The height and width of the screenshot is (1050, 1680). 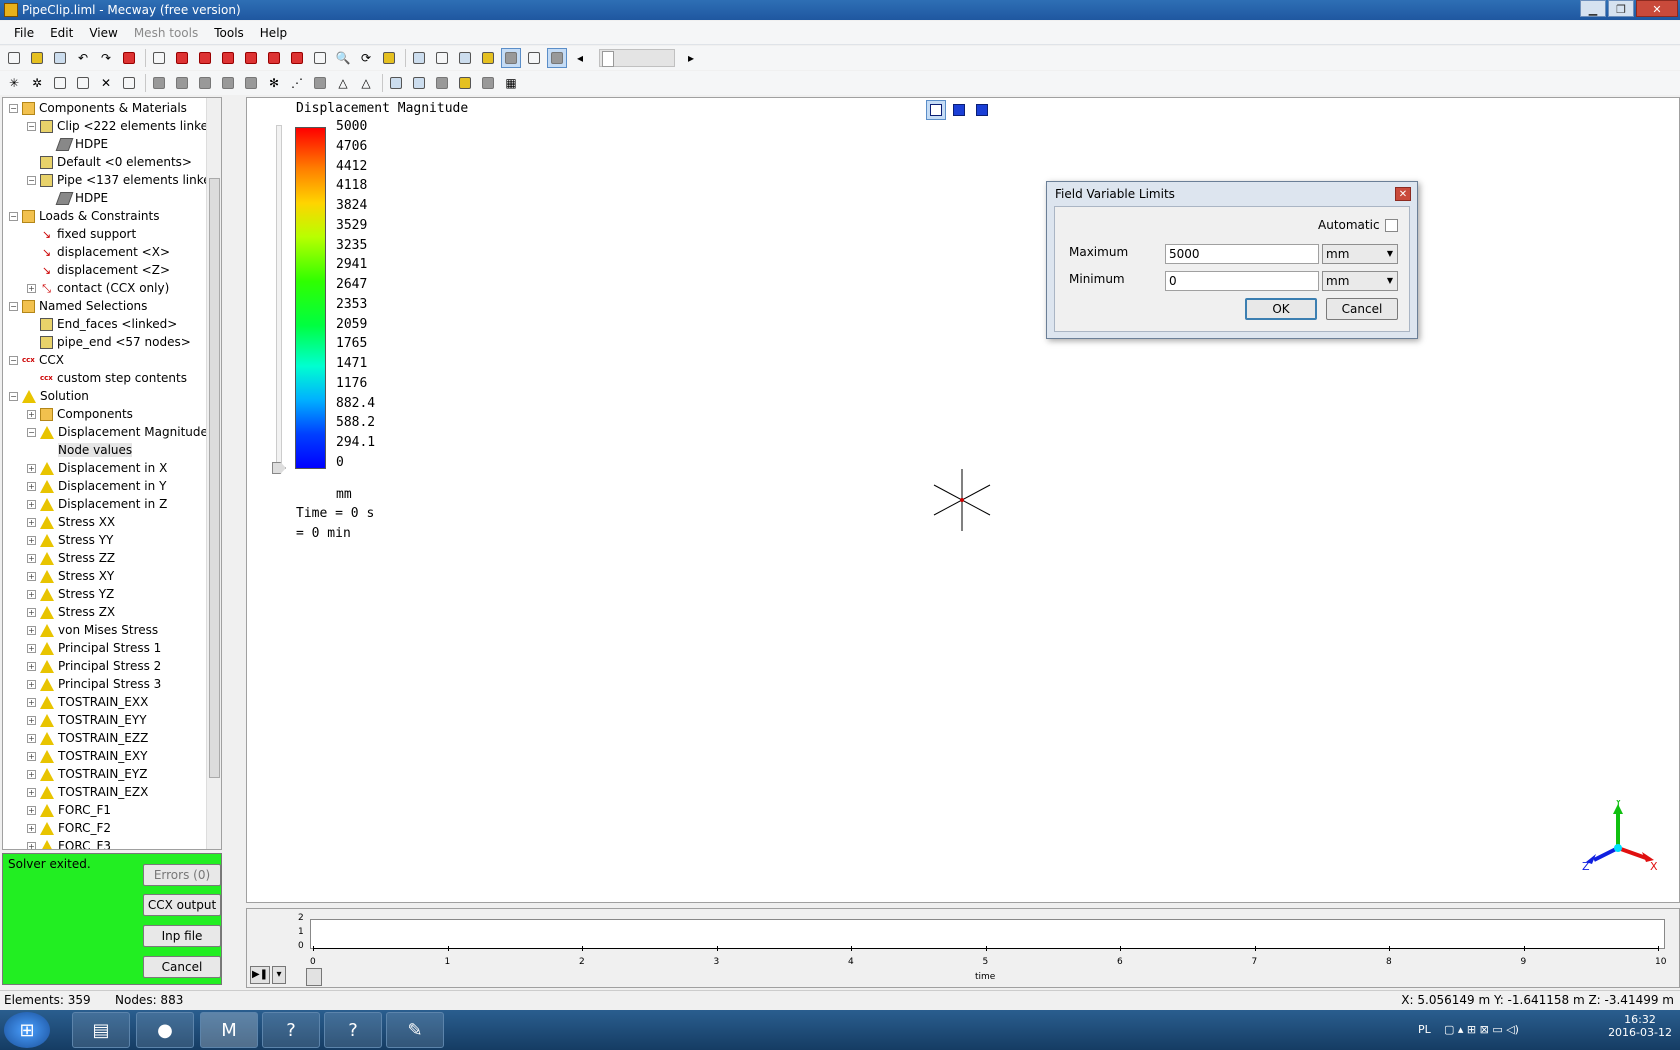 What do you see at coordinates (442, 58) in the screenshot?
I see `section-icon` at bounding box center [442, 58].